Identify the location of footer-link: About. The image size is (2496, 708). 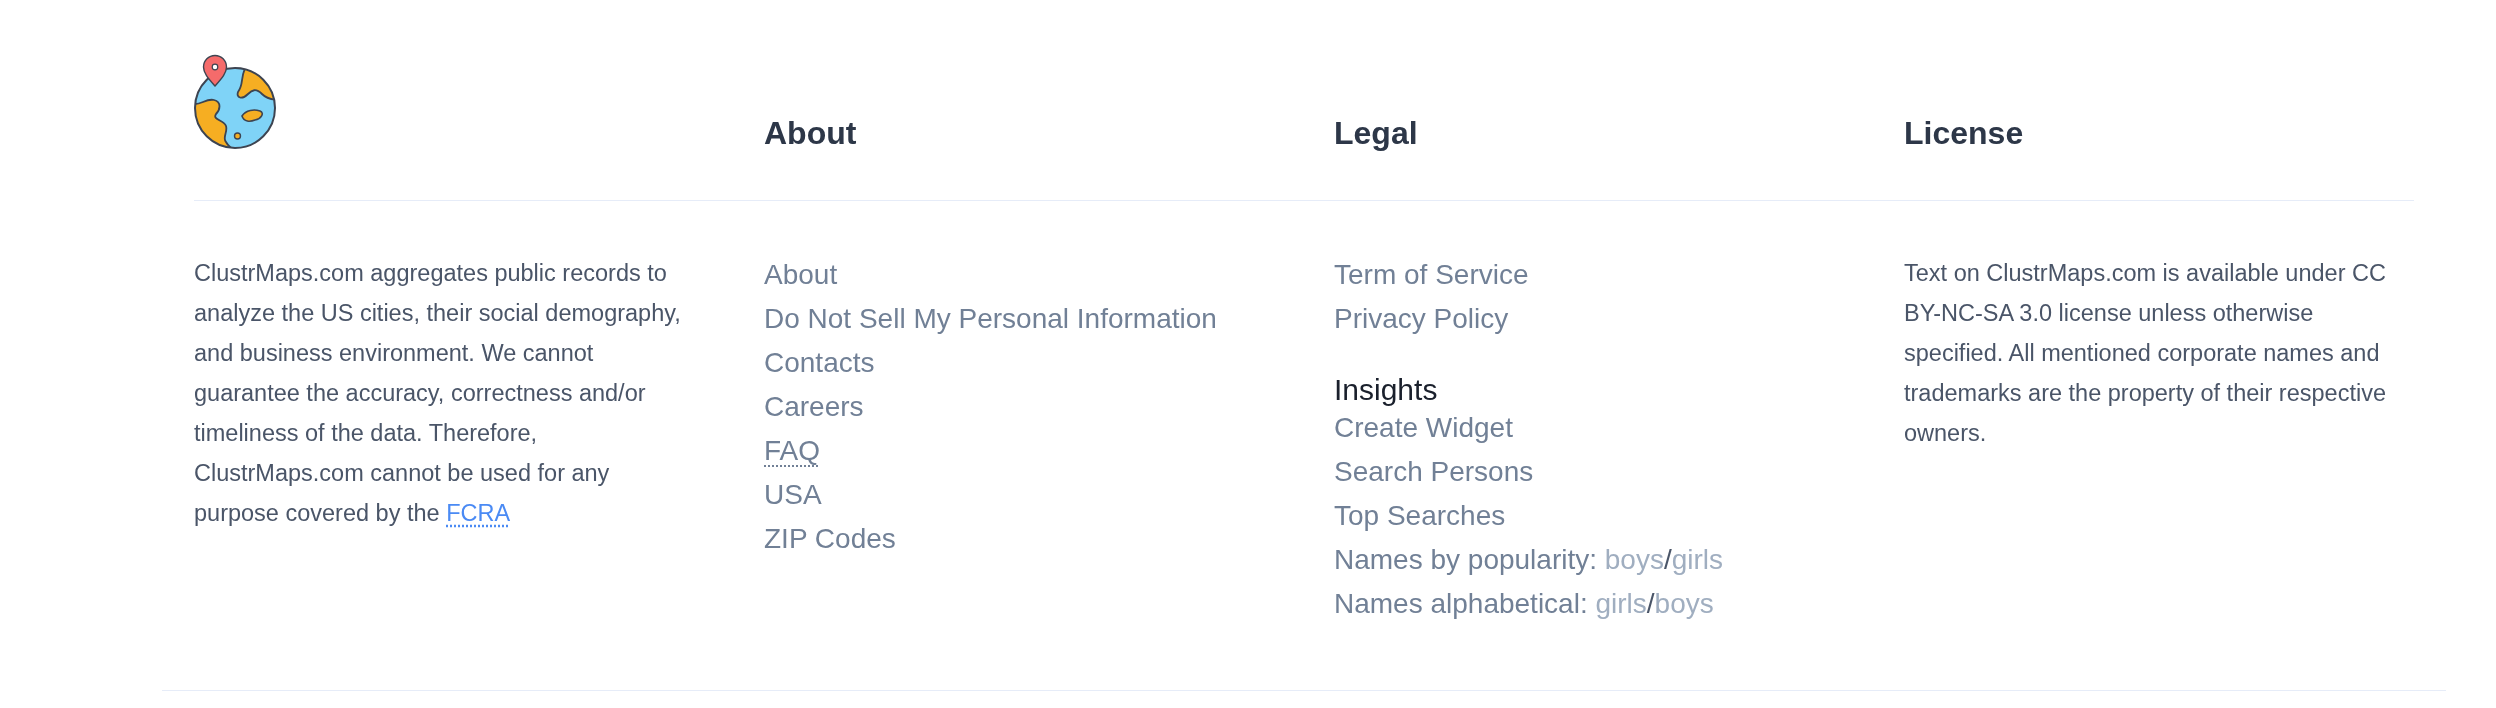
(801, 275).